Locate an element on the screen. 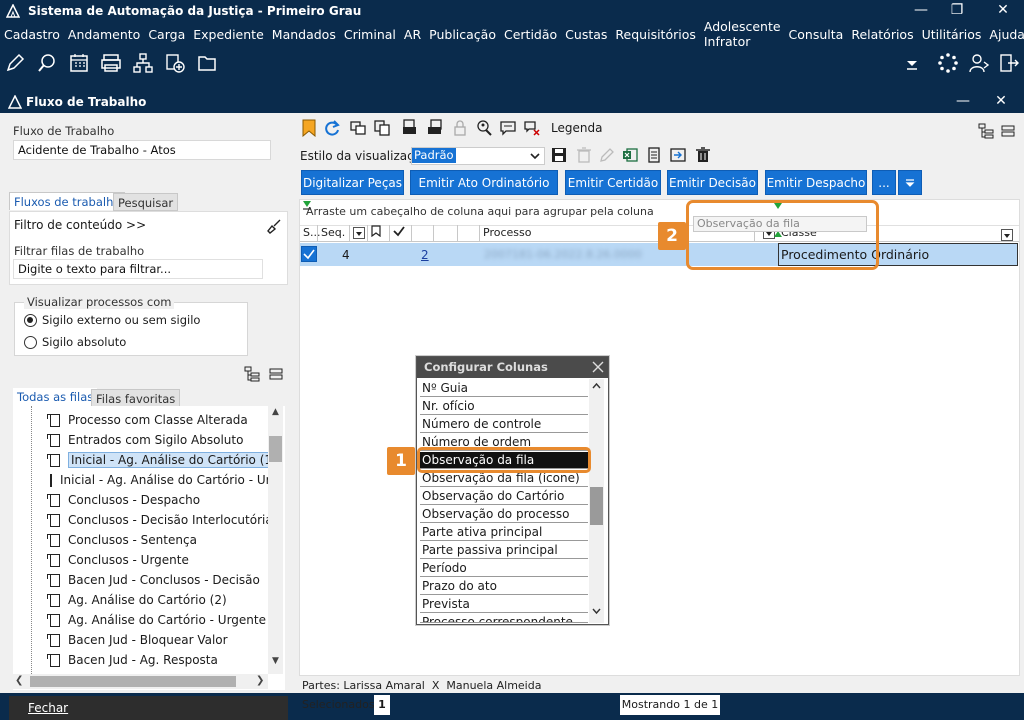  column-option: Observação do Cartório is located at coordinates (504, 496).